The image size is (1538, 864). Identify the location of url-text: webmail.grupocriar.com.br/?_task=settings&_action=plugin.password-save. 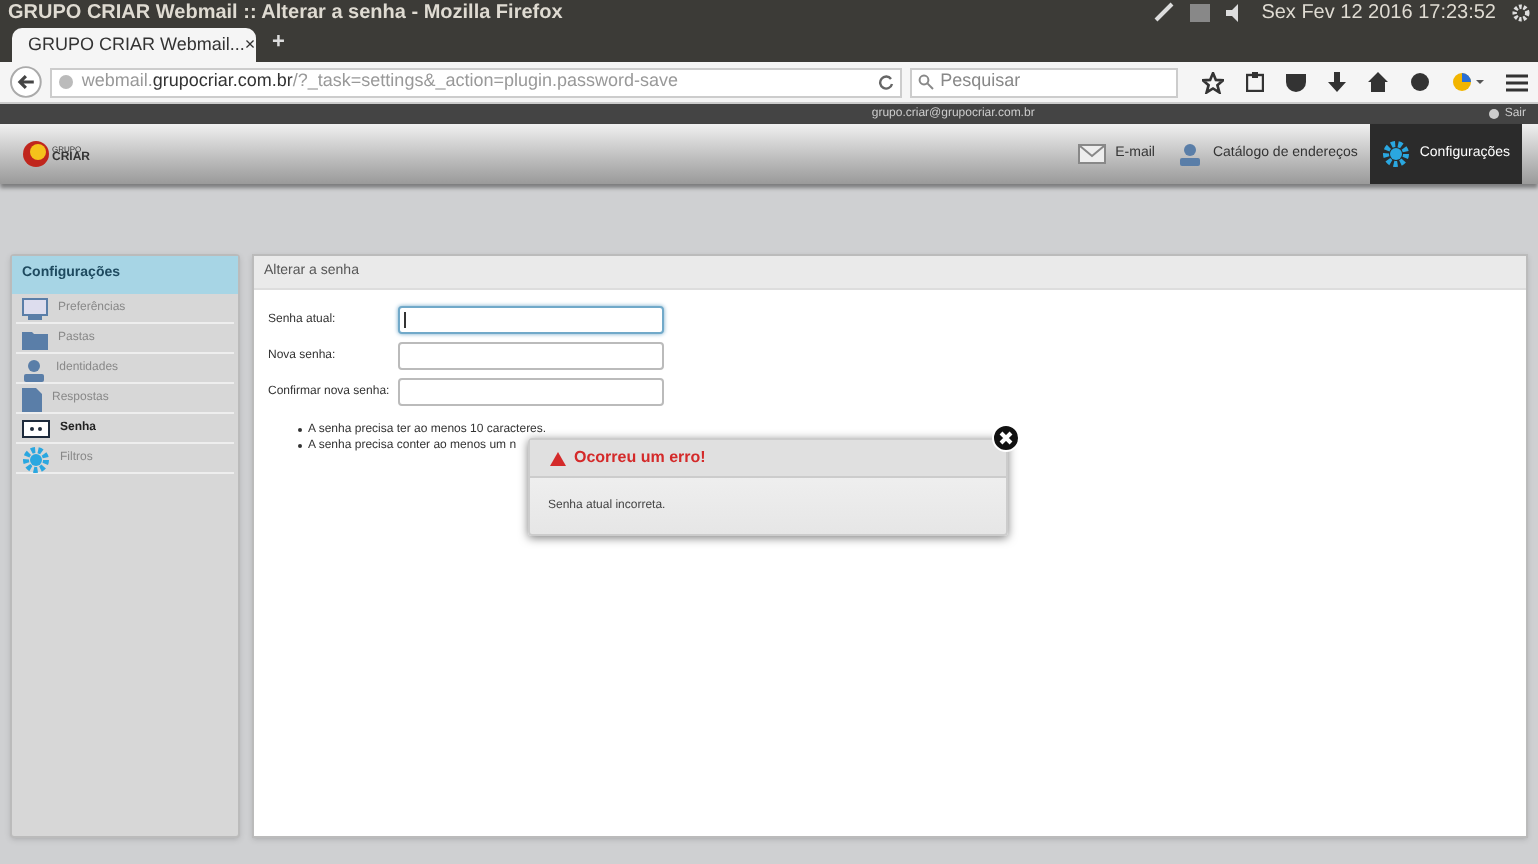
(381, 81).